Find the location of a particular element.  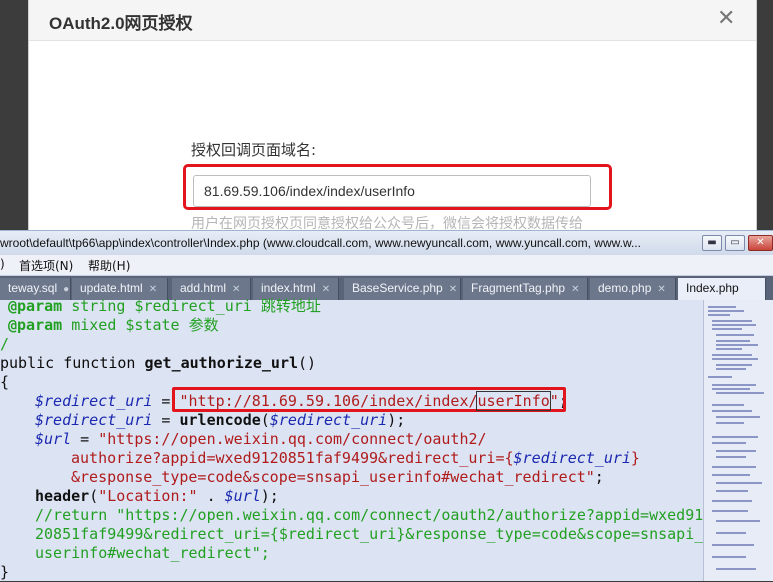

callback-domain-input: 81.69.59.106/index/index/userInfo is located at coordinates (392, 191).